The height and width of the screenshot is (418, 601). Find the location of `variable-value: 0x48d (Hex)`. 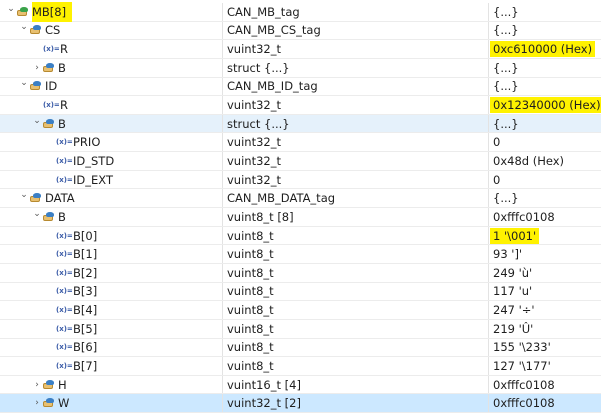

variable-value: 0x48d (Hex) is located at coordinates (529, 160).